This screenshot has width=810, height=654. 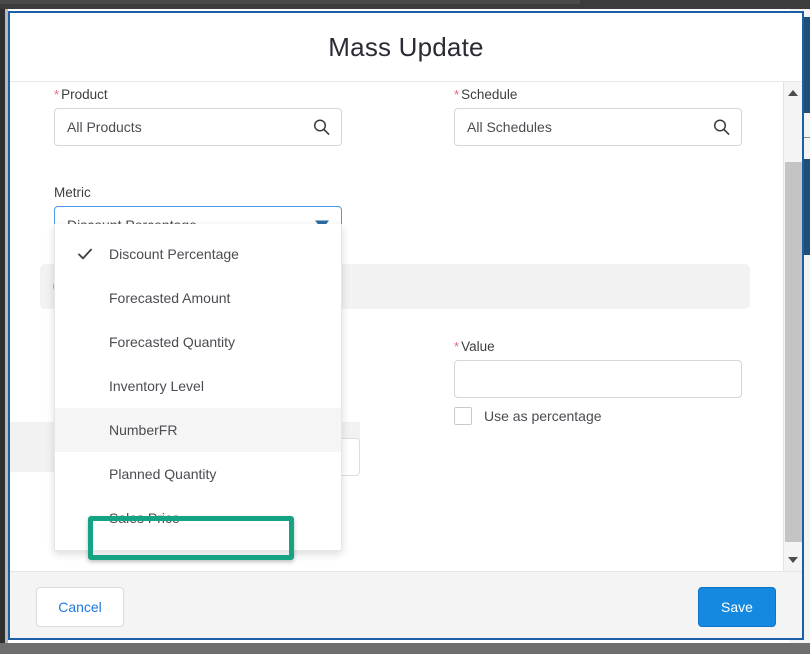 I want to click on page-title: Mass Update, so click(x=406, y=46).